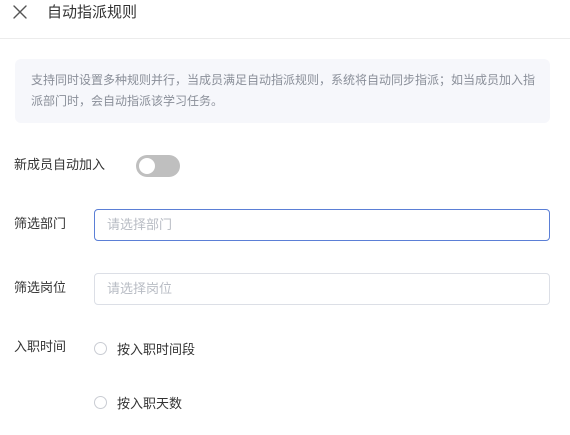 This screenshot has width=570, height=435. What do you see at coordinates (20, 12) in the screenshot?
I see `close-icon` at bounding box center [20, 12].